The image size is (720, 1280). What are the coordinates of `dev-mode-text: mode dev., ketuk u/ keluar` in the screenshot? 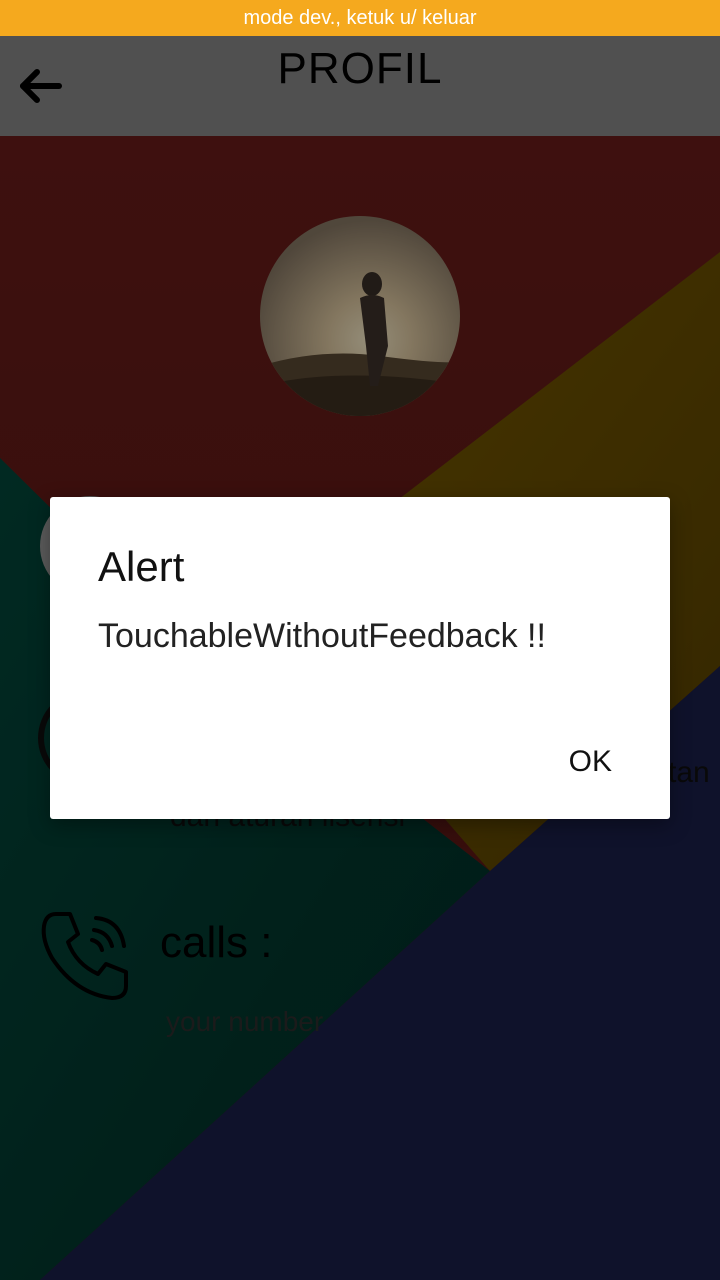 It's located at (360, 17).